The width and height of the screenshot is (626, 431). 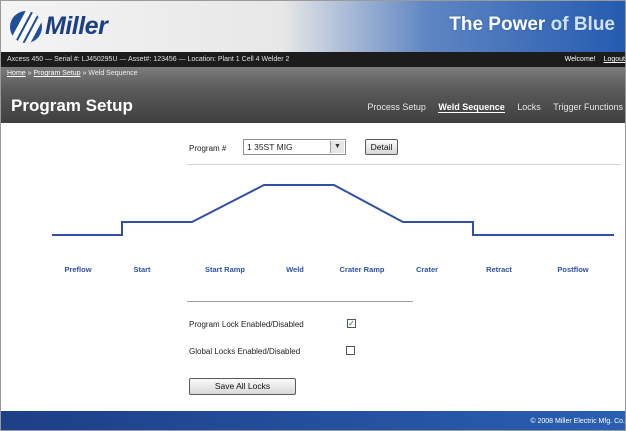 What do you see at coordinates (225, 269) in the screenshot?
I see `stage-label-start-ramp: Start Ramp` at bounding box center [225, 269].